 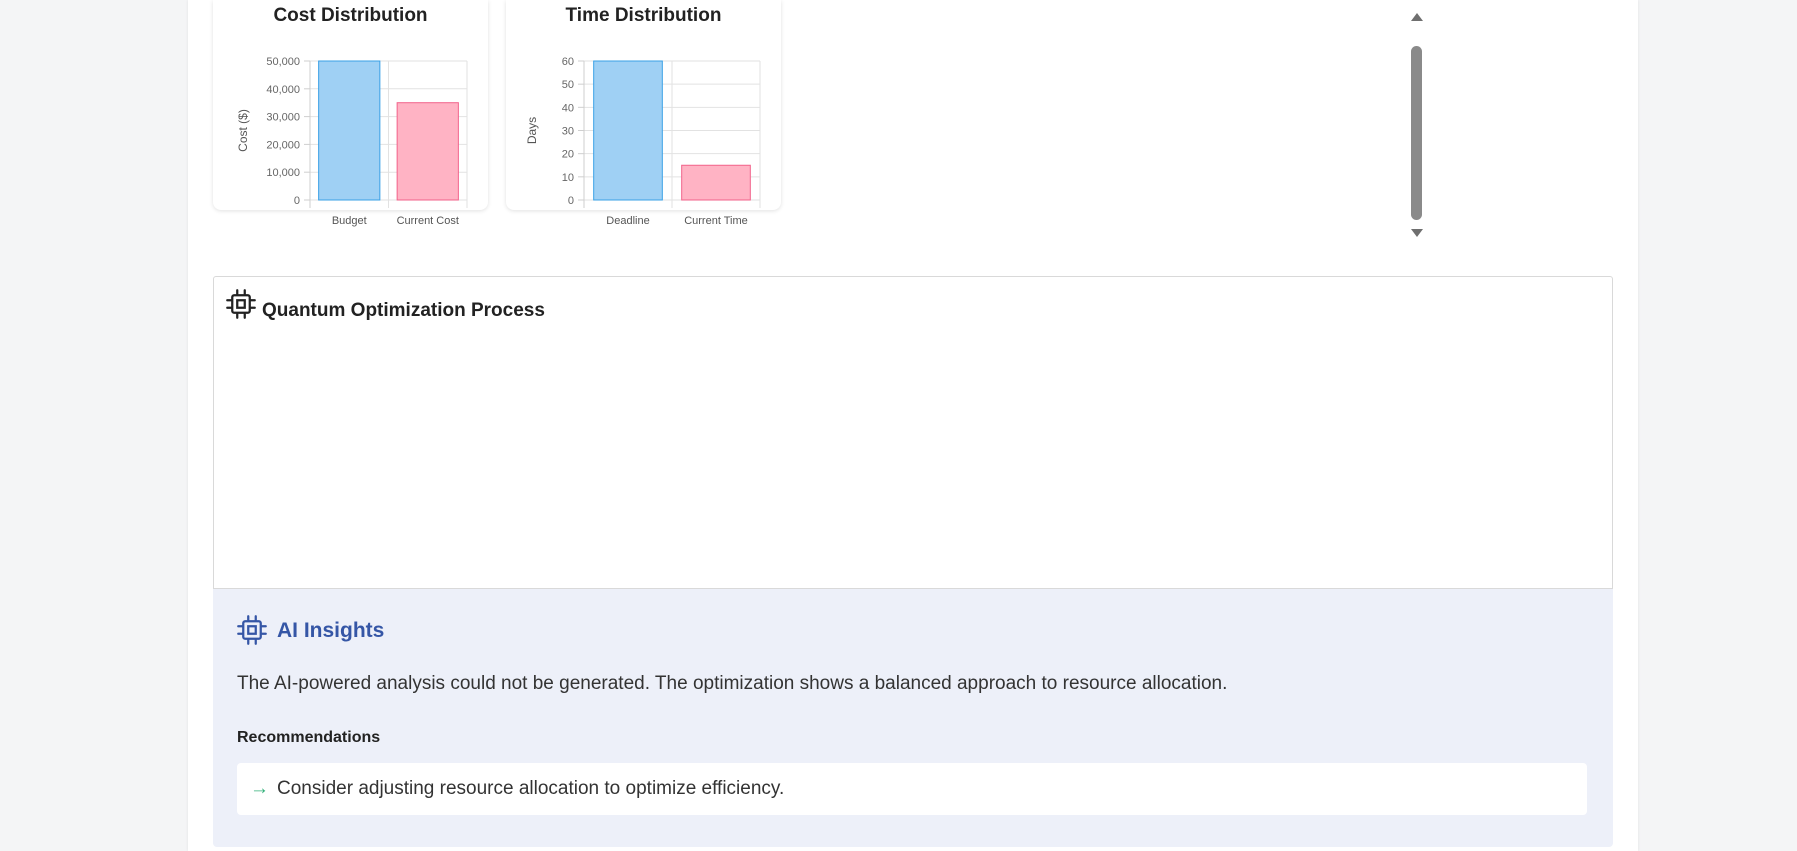 What do you see at coordinates (627, 221) in the screenshot?
I see `x-tick-label: Deadline` at bounding box center [627, 221].